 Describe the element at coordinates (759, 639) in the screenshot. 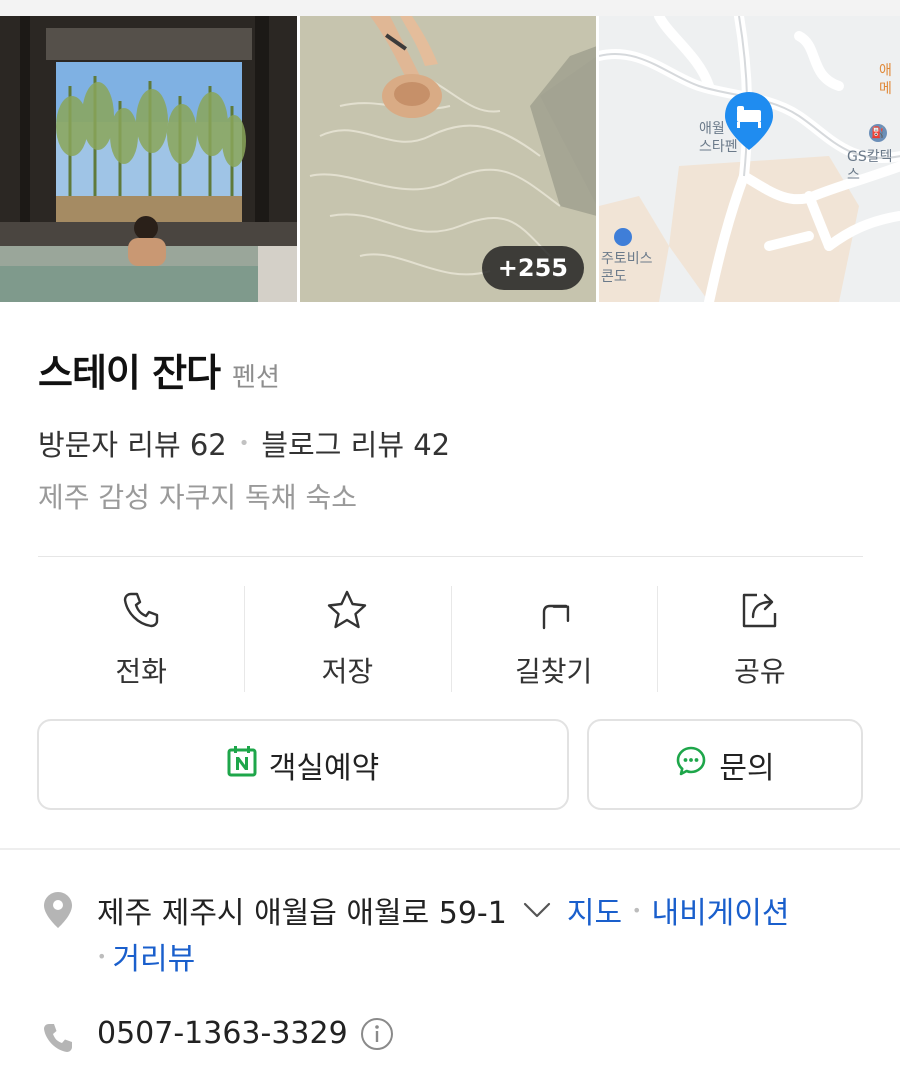

I see `share-action: 공유` at that location.